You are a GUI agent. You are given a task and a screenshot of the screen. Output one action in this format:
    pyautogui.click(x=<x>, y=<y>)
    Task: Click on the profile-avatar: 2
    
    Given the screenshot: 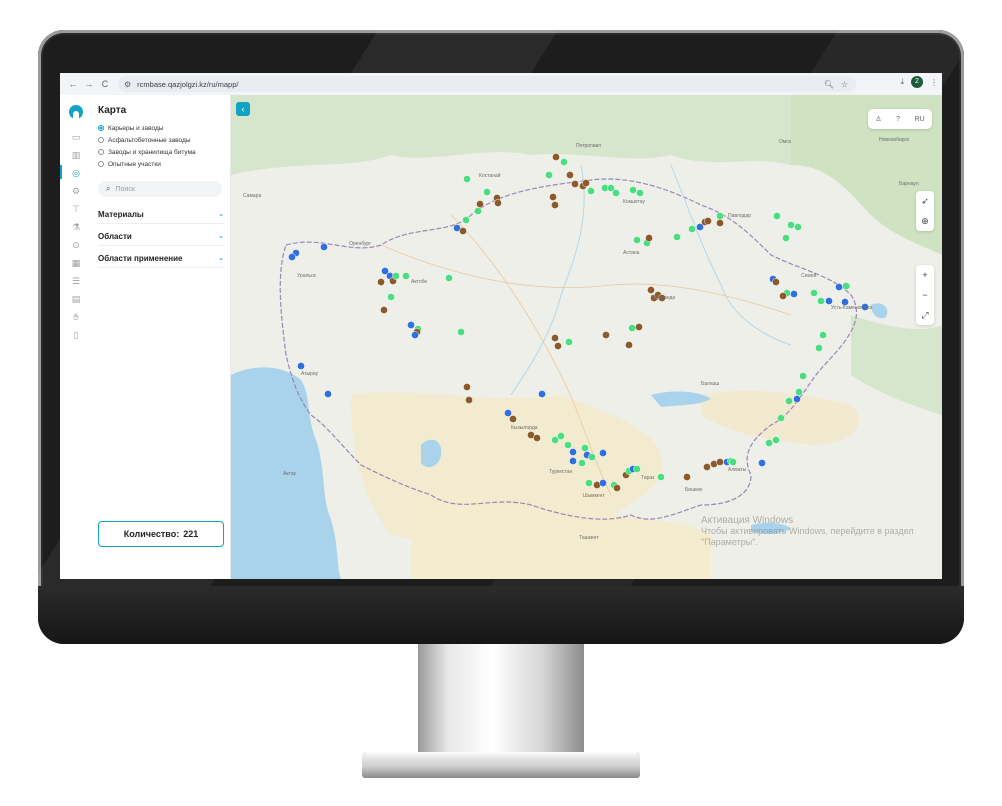 What is the action you would take?
    pyautogui.click(x=917, y=82)
    